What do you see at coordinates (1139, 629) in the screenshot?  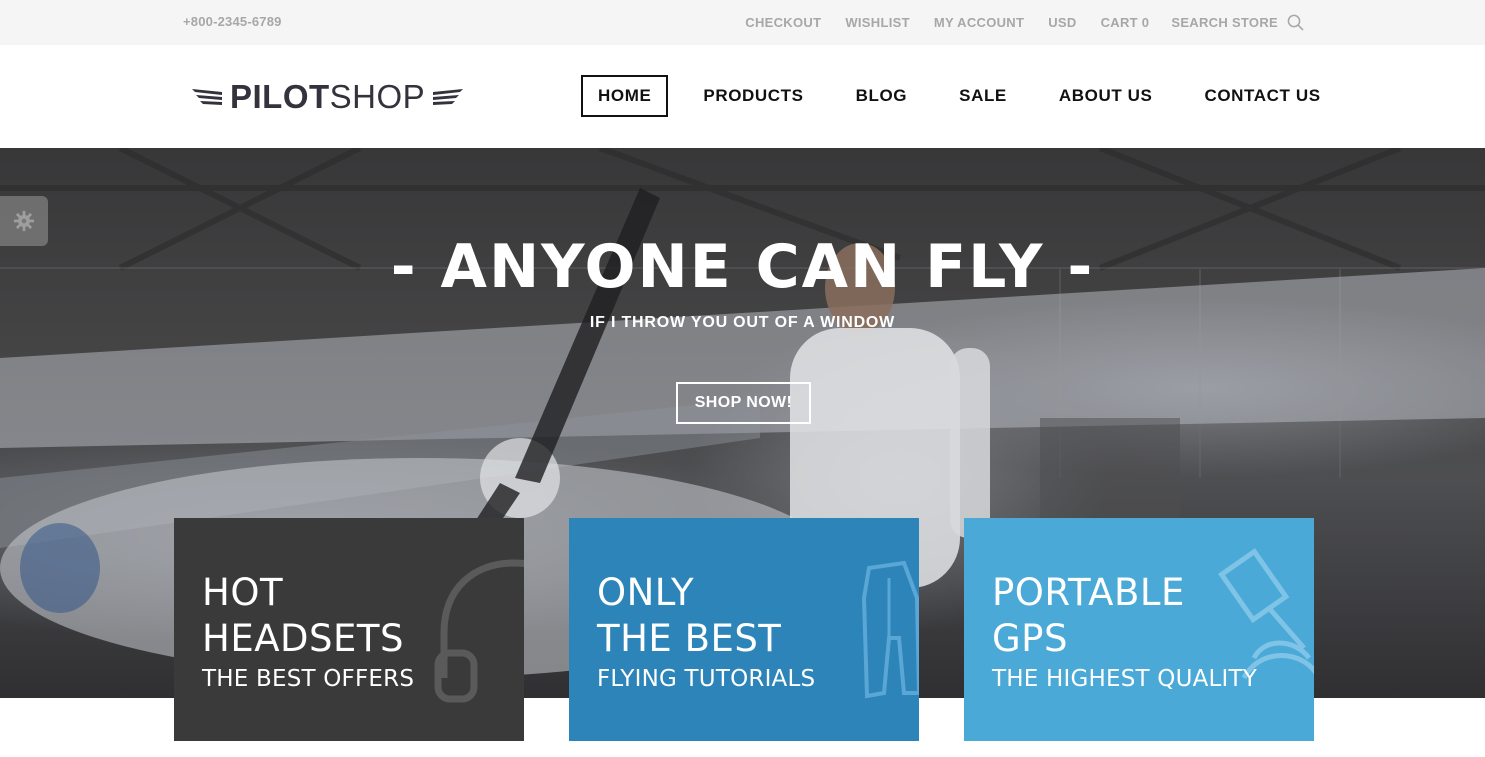 I see `promo-card-gps: PORTABLE GPS THE HIGHEST QUALITY` at bounding box center [1139, 629].